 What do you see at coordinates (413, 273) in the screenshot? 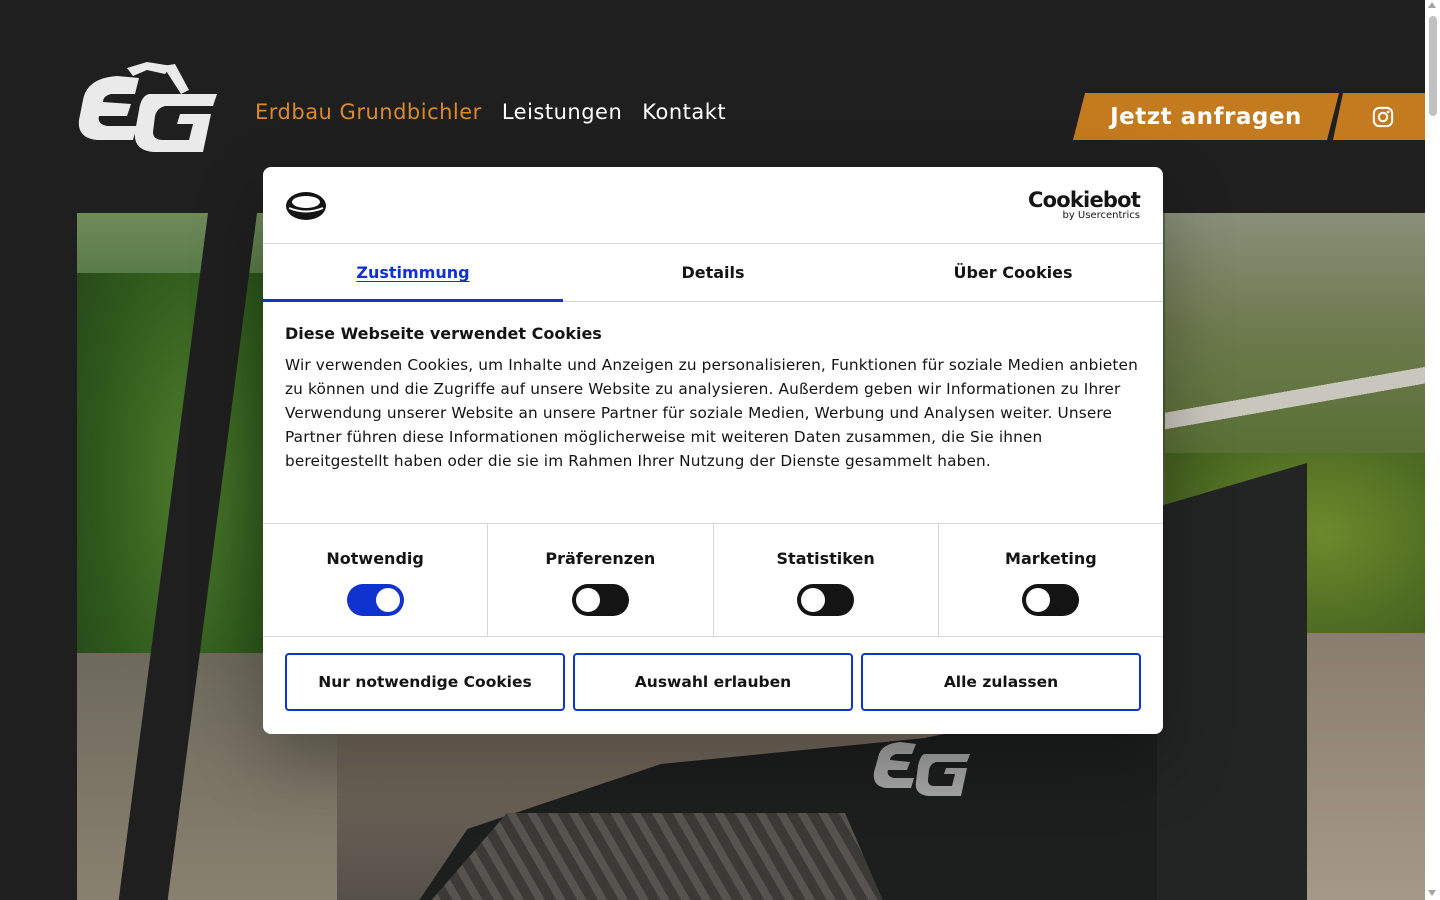
I see `tab-zustimmung: Zustimmung` at bounding box center [413, 273].